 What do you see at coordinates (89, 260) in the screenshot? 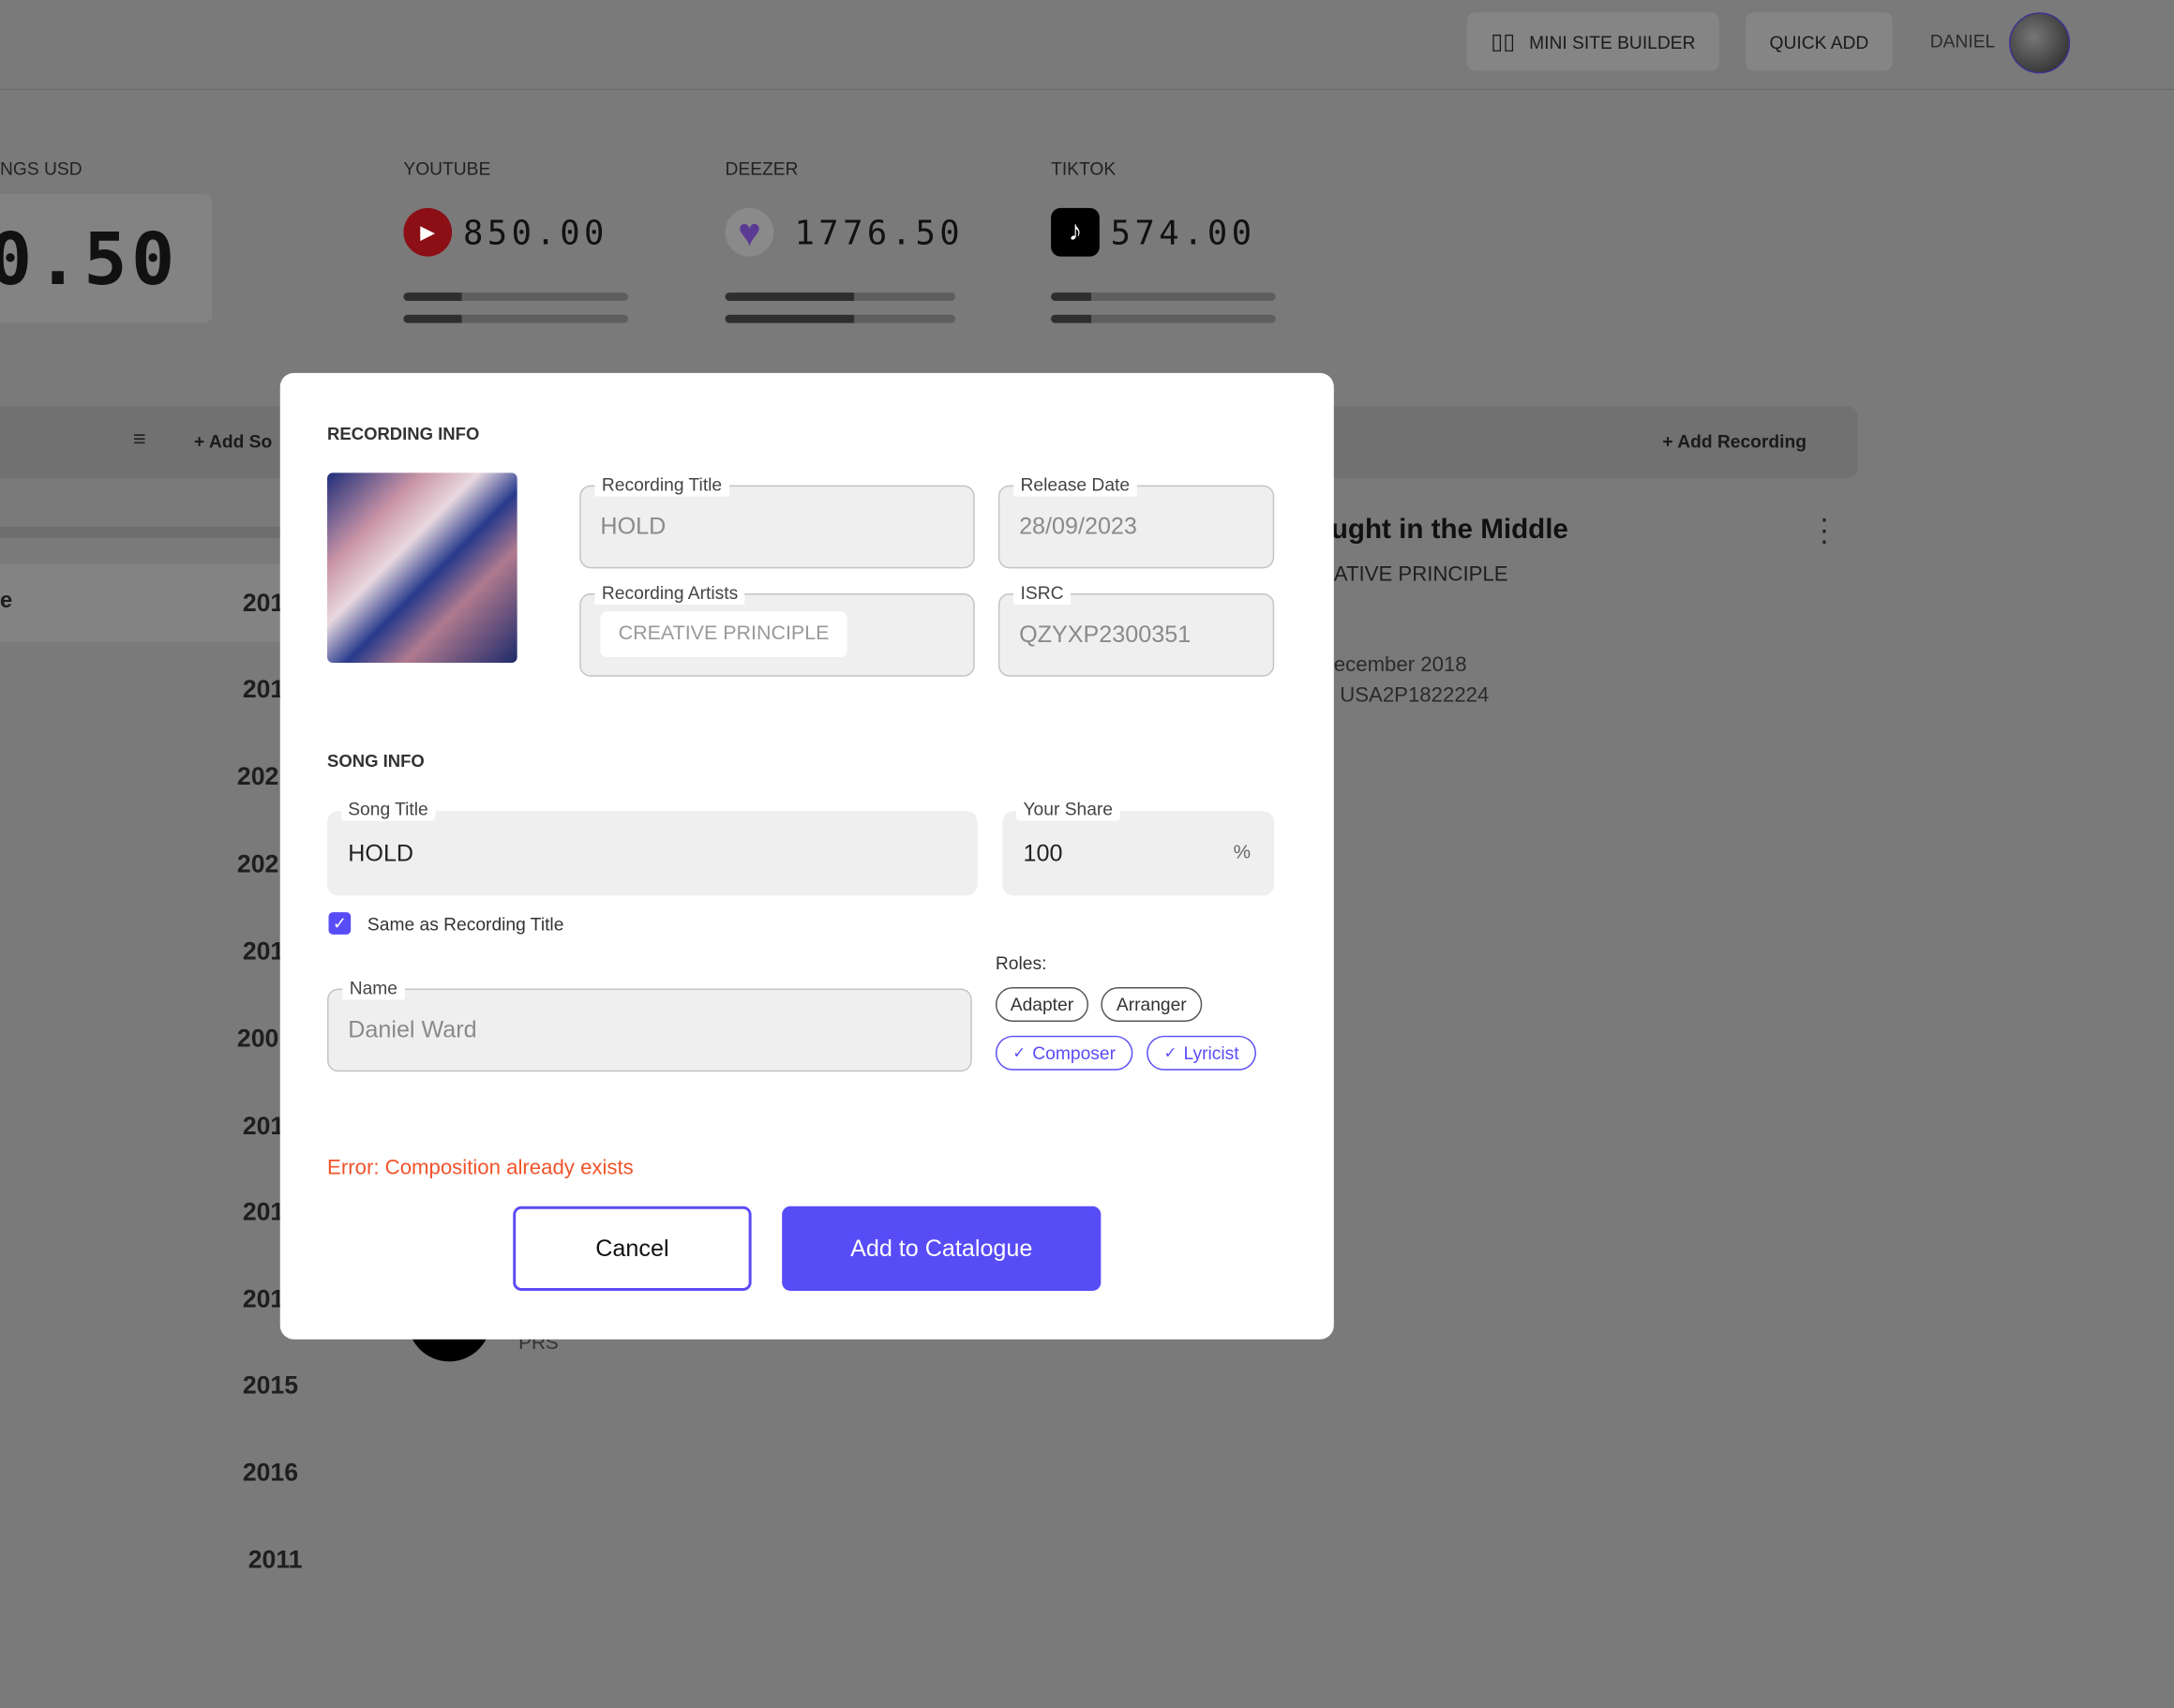
I see `total-earnings-value: 0.50` at bounding box center [89, 260].